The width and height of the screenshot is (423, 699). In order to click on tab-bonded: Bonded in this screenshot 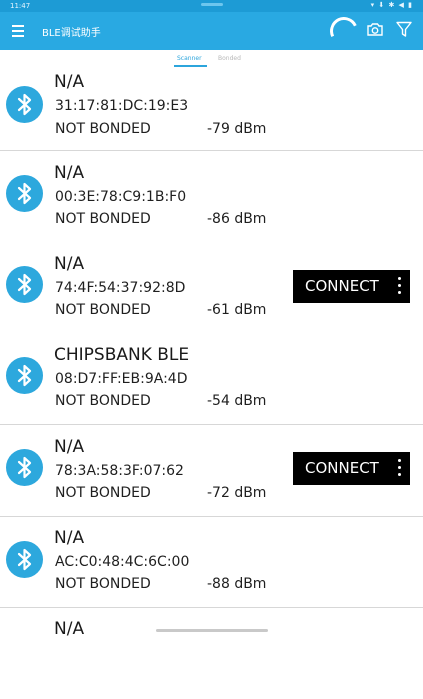, I will do `click(229, 58)`.